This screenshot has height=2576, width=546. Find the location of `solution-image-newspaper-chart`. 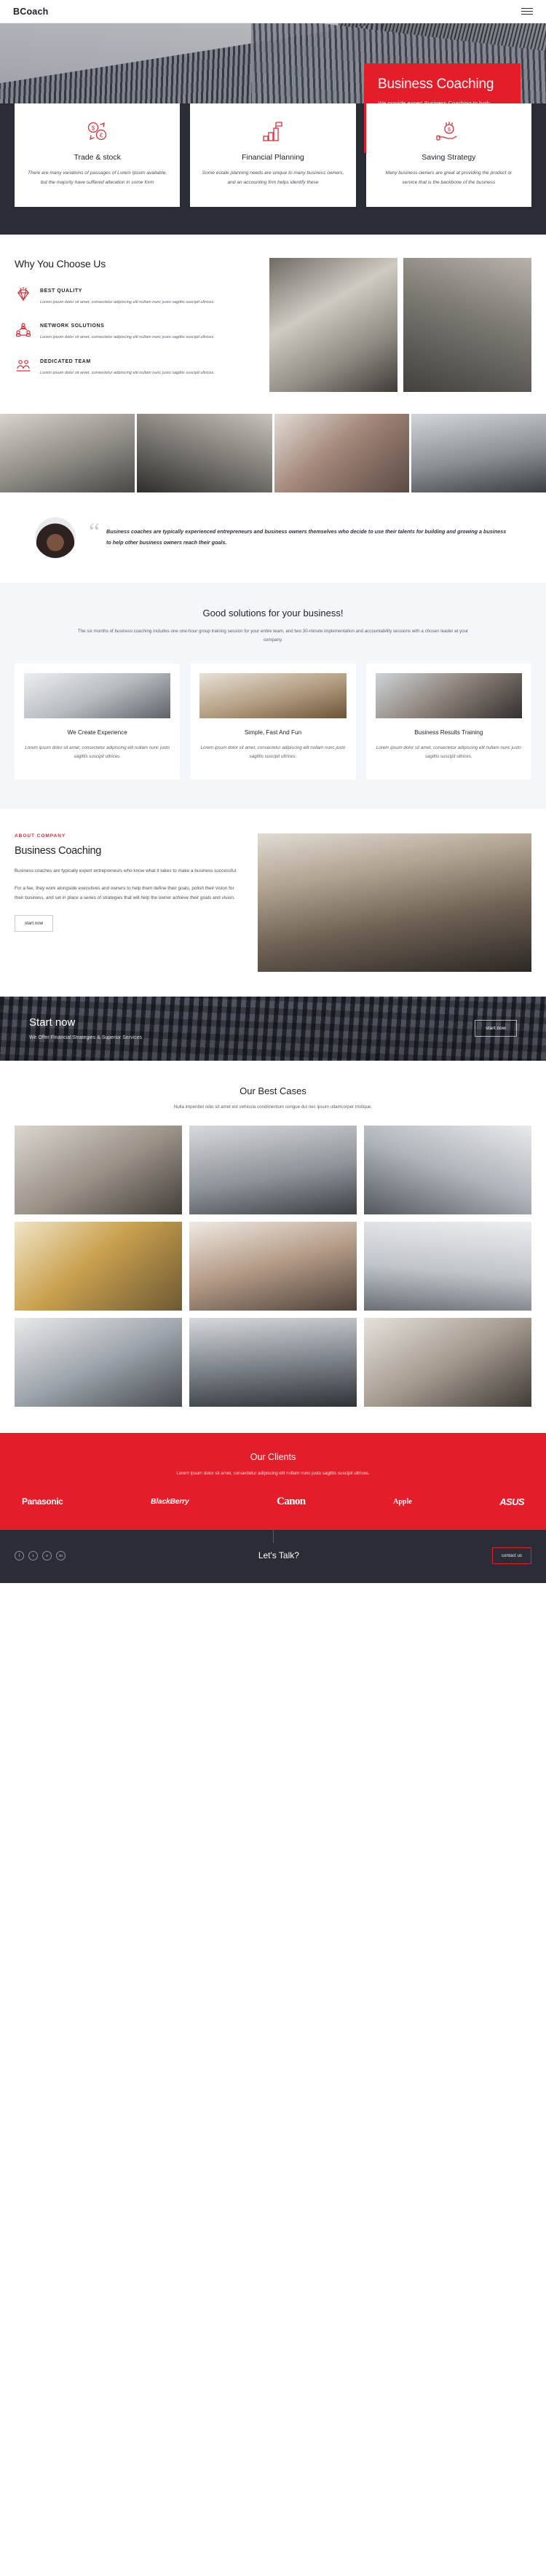

solution-image-newspaper-chart is located at coordinates (273, 696).